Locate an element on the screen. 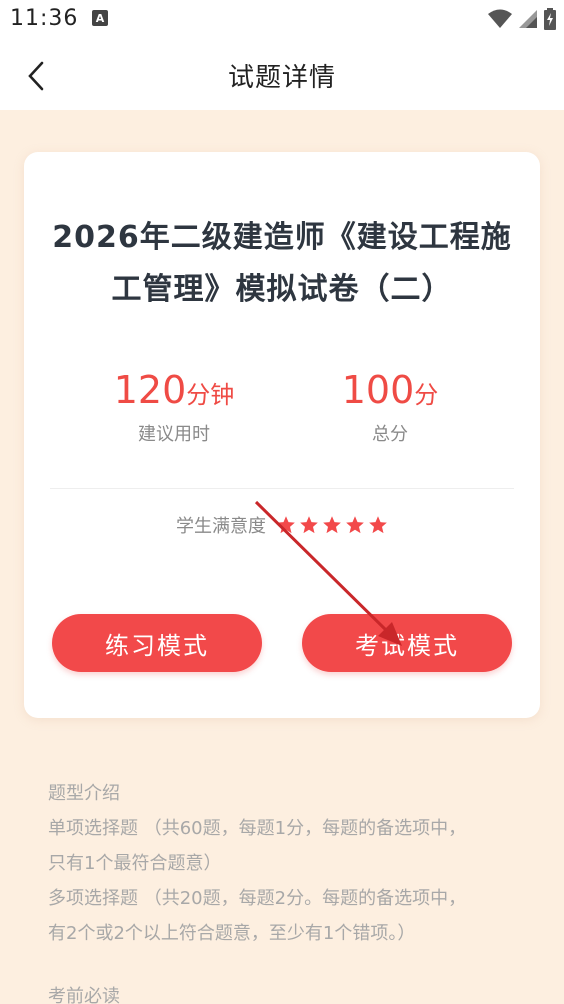 Image resolution: width=564 pixels, height=1004 pixels. duration-unit: 分钟 is located at coordinates (210, 395).